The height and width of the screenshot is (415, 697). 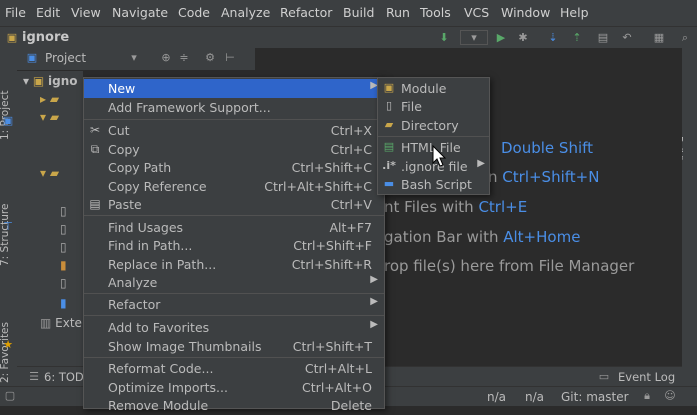 I want to click on submenu-item-directory: ▰ Directory, so click(x=433, y=125).